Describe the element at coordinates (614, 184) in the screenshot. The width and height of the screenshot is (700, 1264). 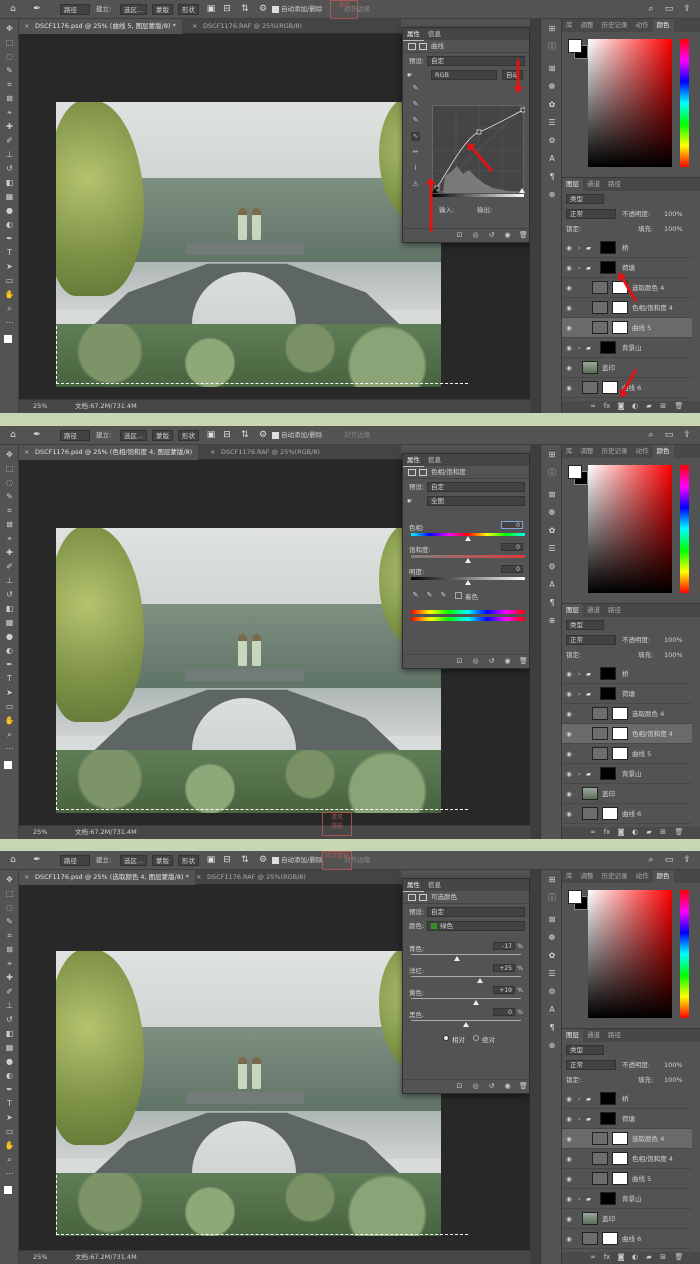
I see `tab-paths: 路径` at that location.